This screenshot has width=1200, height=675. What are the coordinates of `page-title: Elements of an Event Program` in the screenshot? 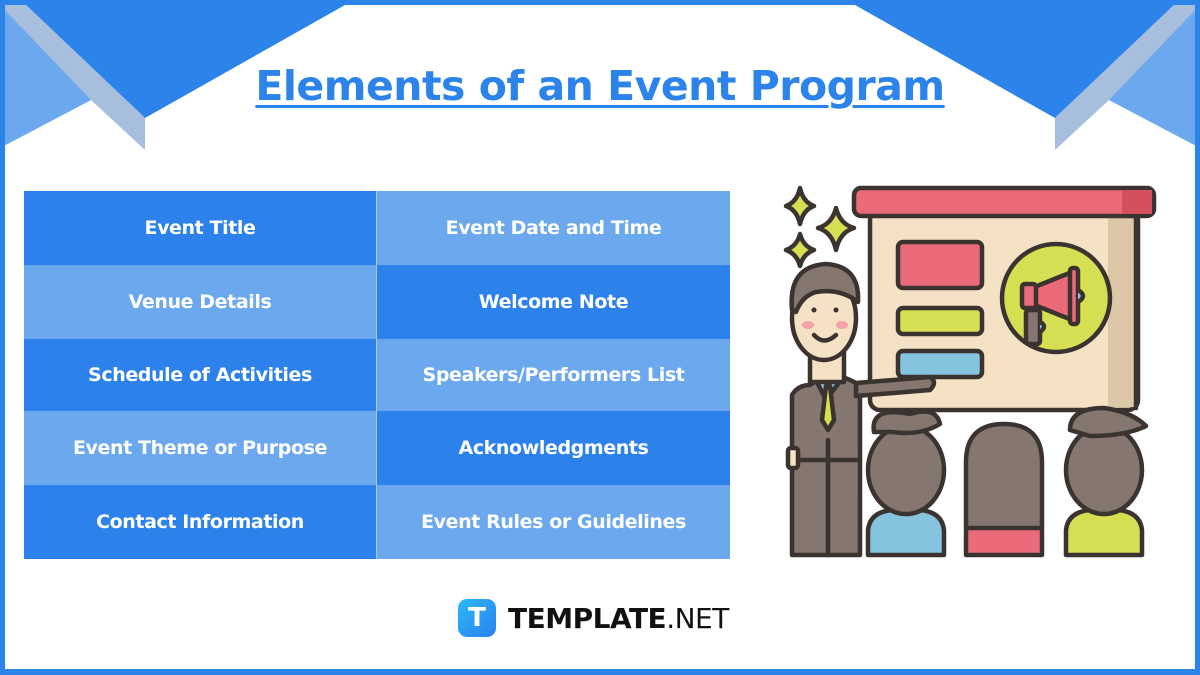 It's located at (600, 86).